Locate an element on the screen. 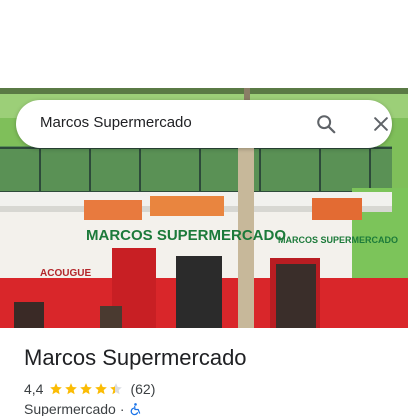  rating-row: 4,4 (62) is located at coordinates (89, 389).